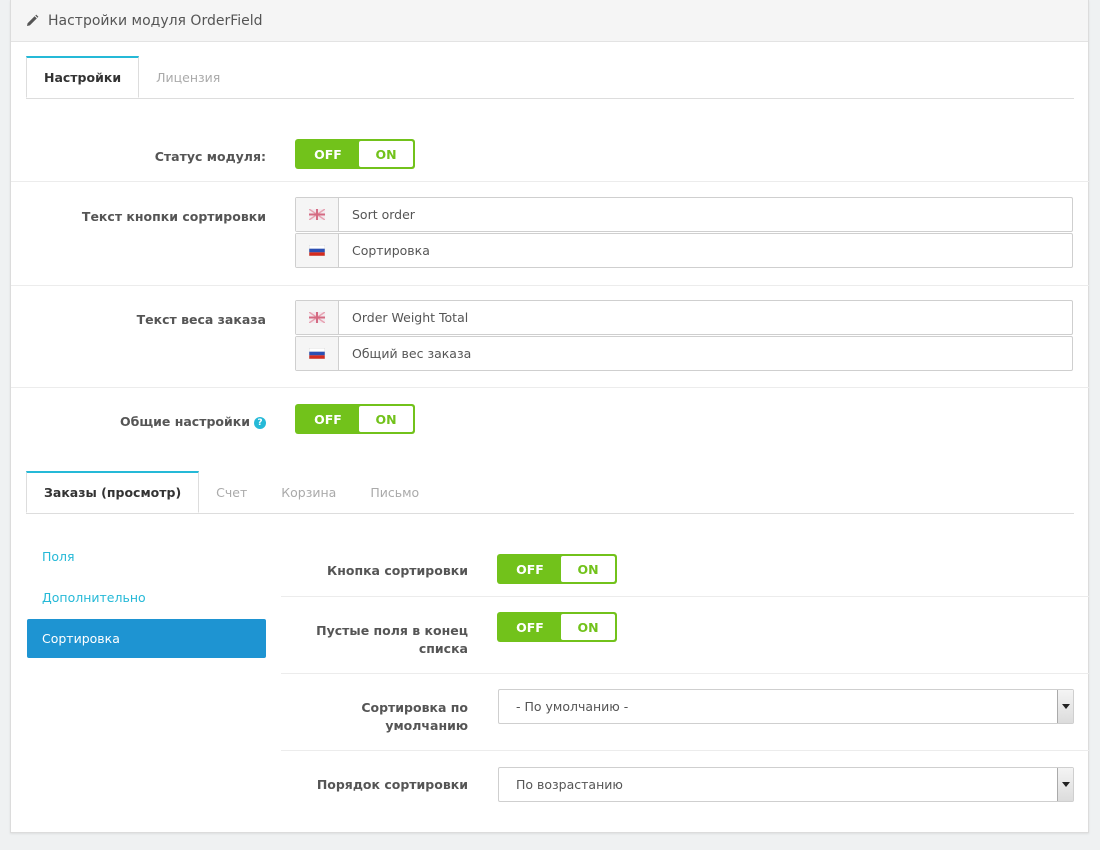 This screenshot has width=1100, height=850. I want to click on sort-button-label: Кнопка сортировки, so click(397, 570).